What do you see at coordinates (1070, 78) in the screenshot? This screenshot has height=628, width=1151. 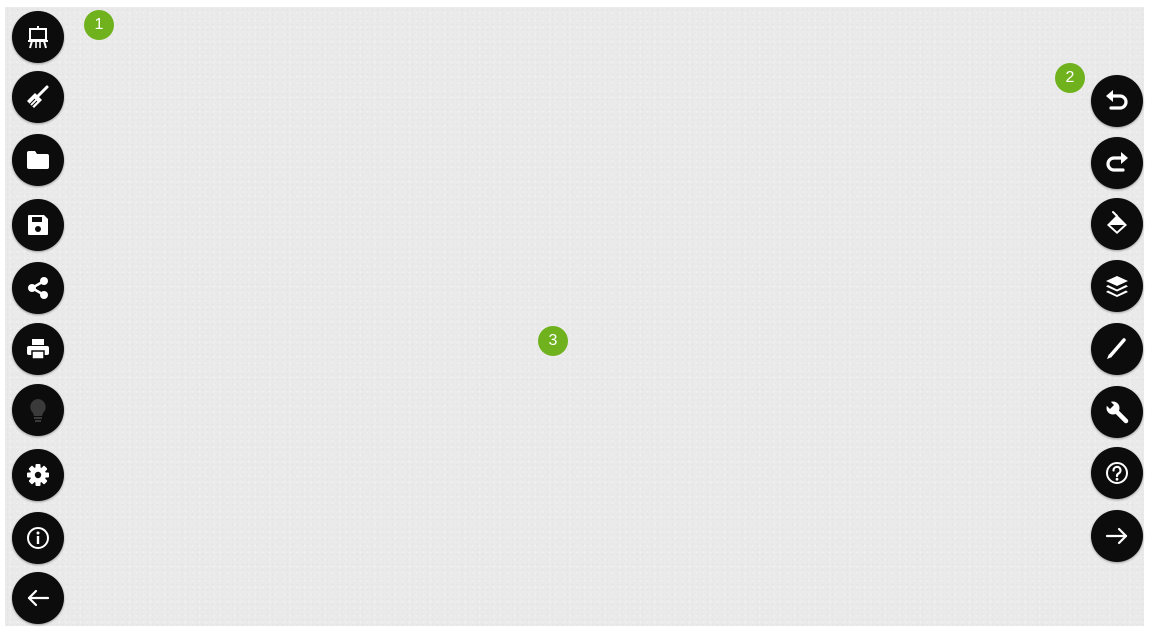 I see `callout-marker-2: 2` at bounding box center [1070, 78].